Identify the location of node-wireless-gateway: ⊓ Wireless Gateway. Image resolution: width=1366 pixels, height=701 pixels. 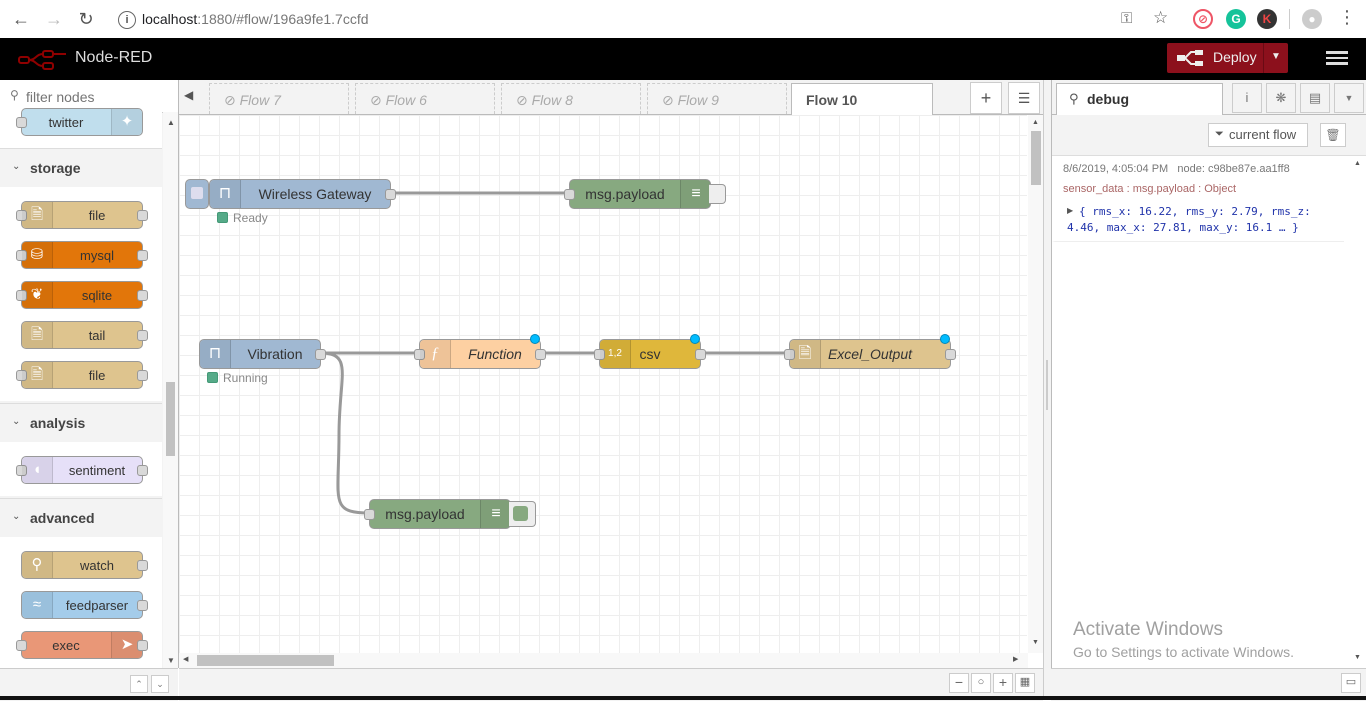
(302, 194).